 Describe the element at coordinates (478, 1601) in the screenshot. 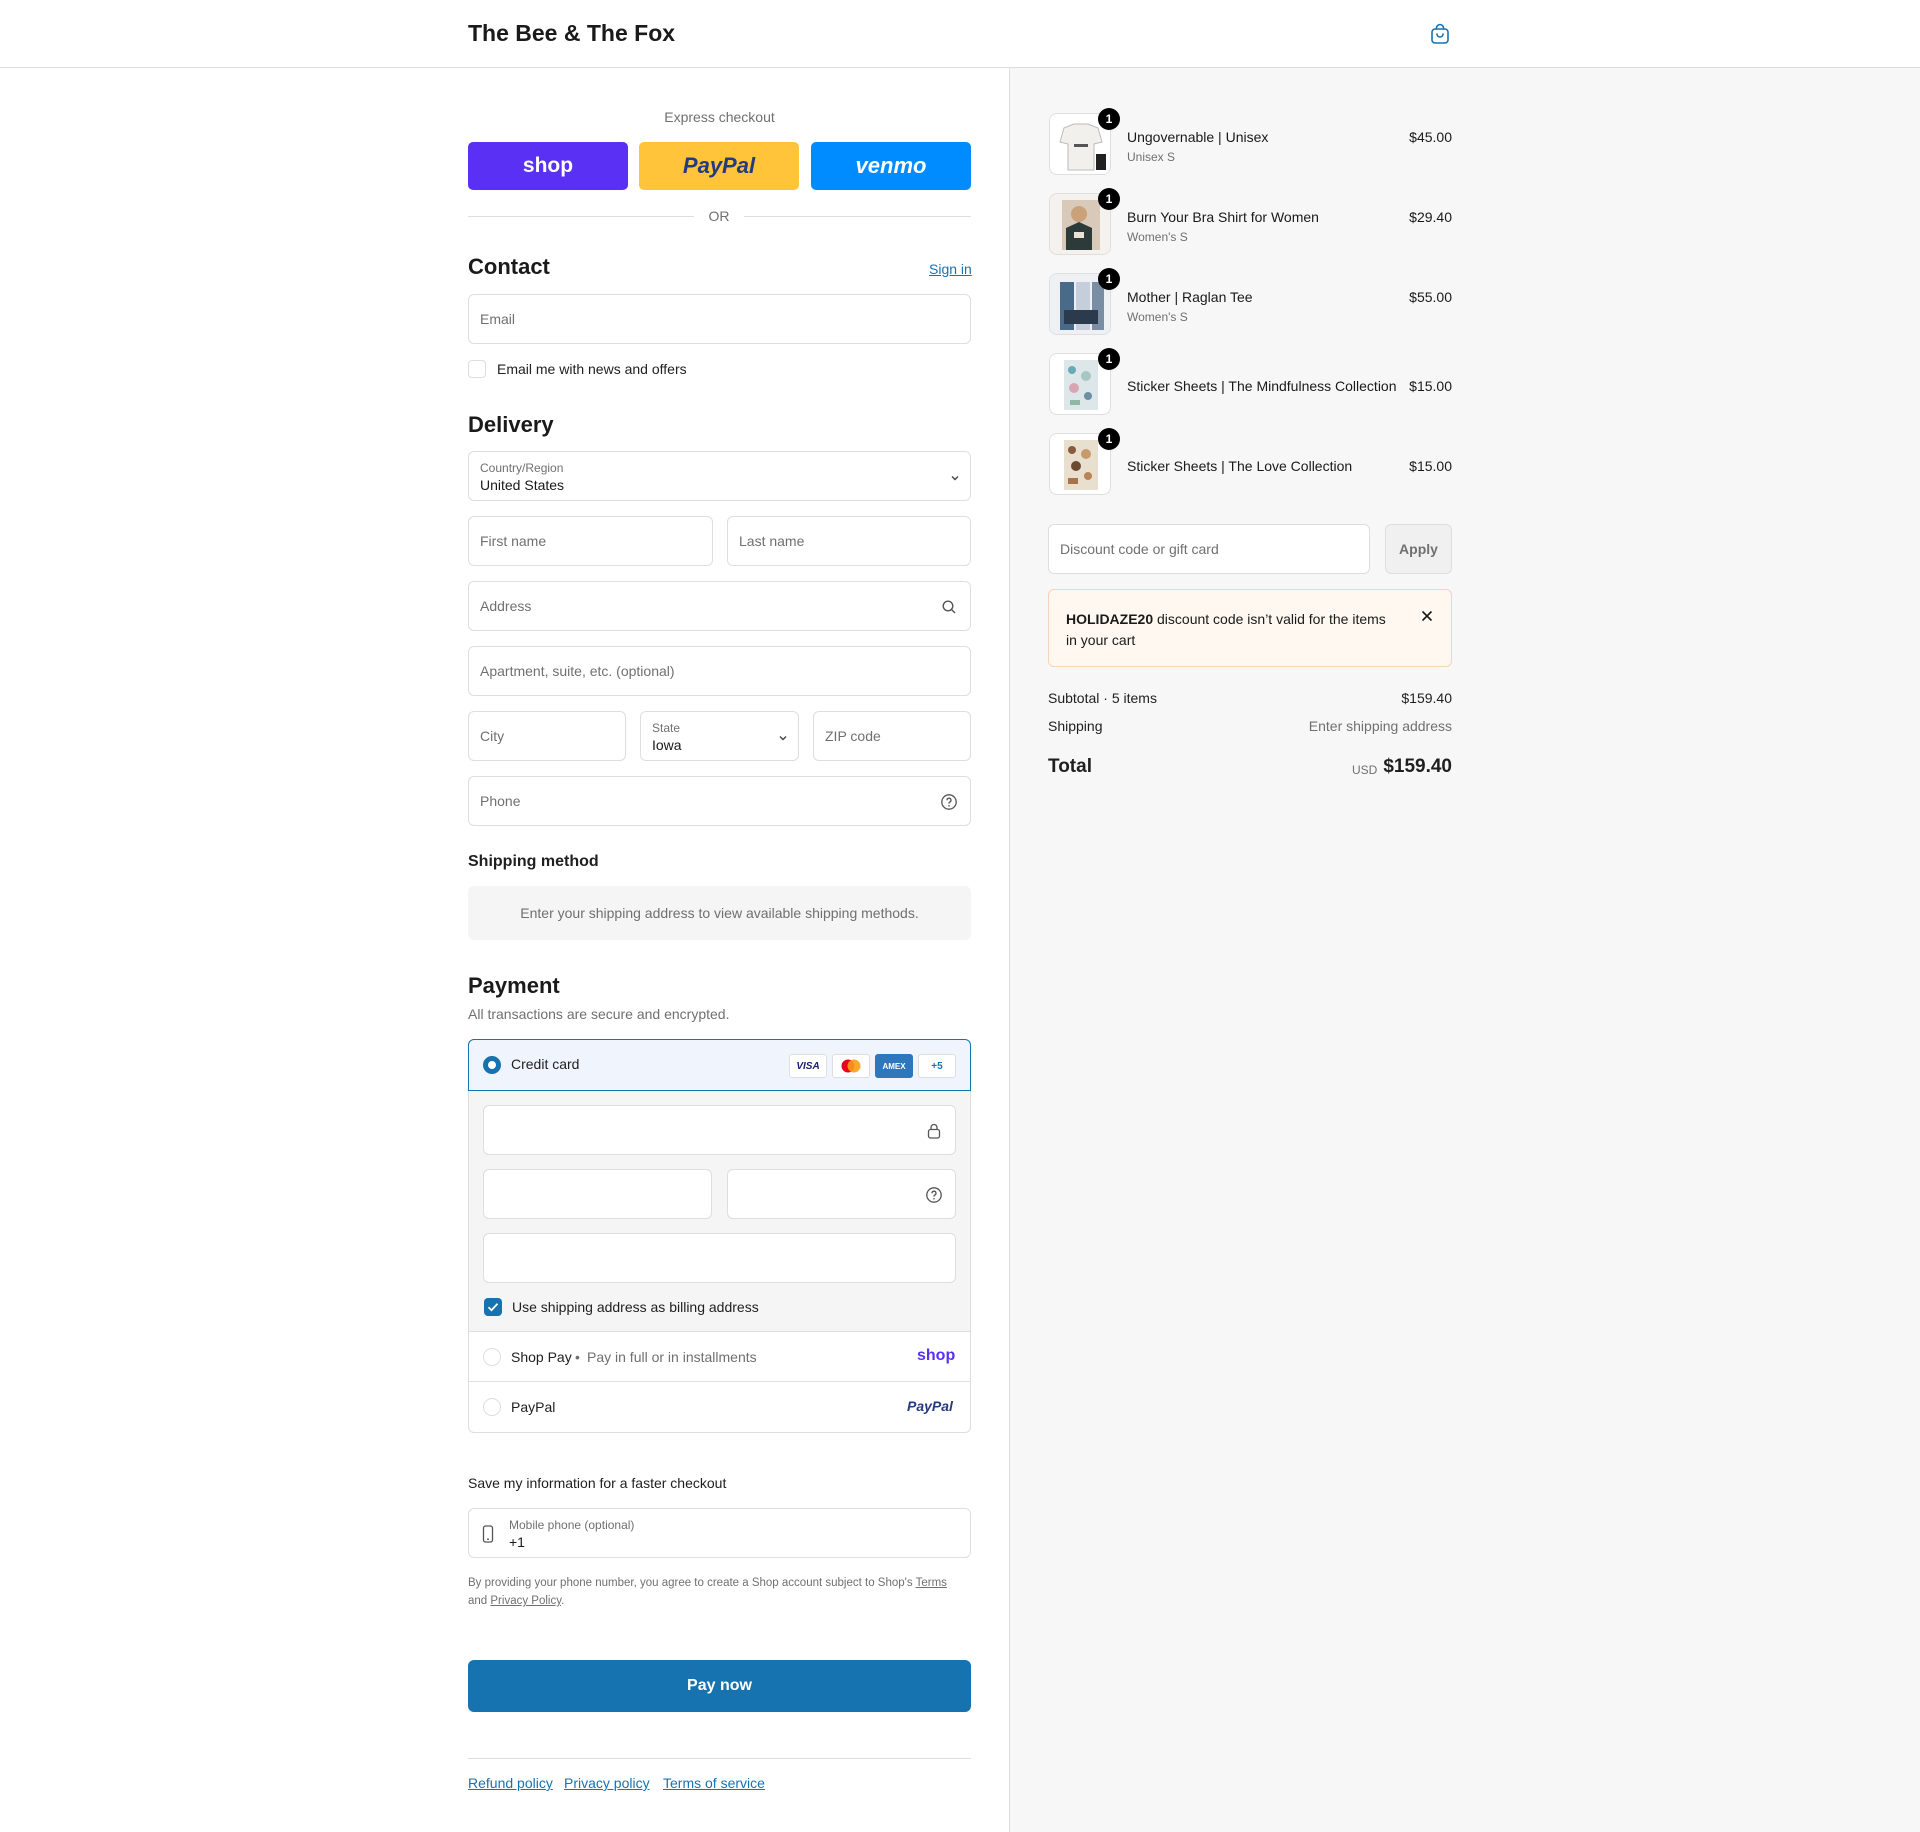

I see `disclaimer-and: and` at that location.